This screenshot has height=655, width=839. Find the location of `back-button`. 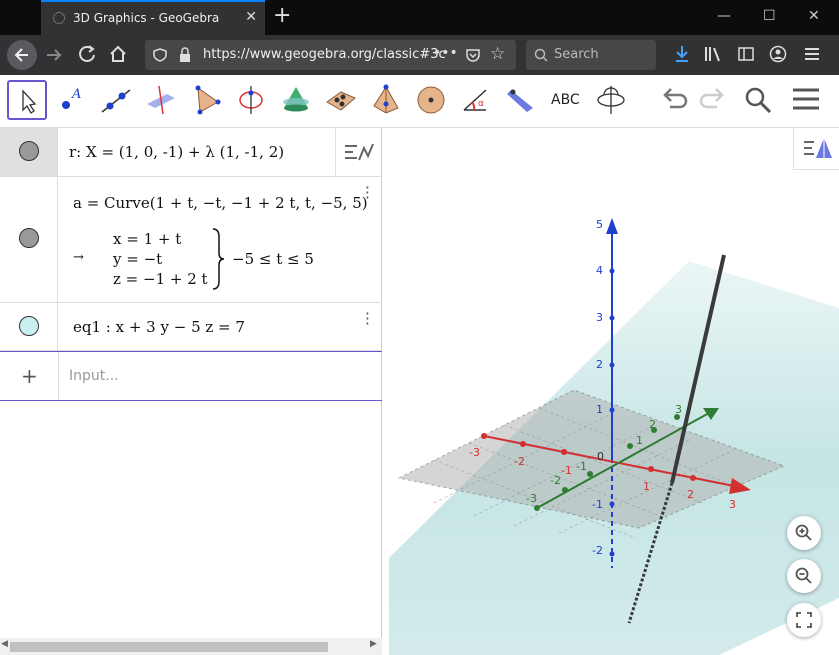

back-button is located at coordinates (22, 55).